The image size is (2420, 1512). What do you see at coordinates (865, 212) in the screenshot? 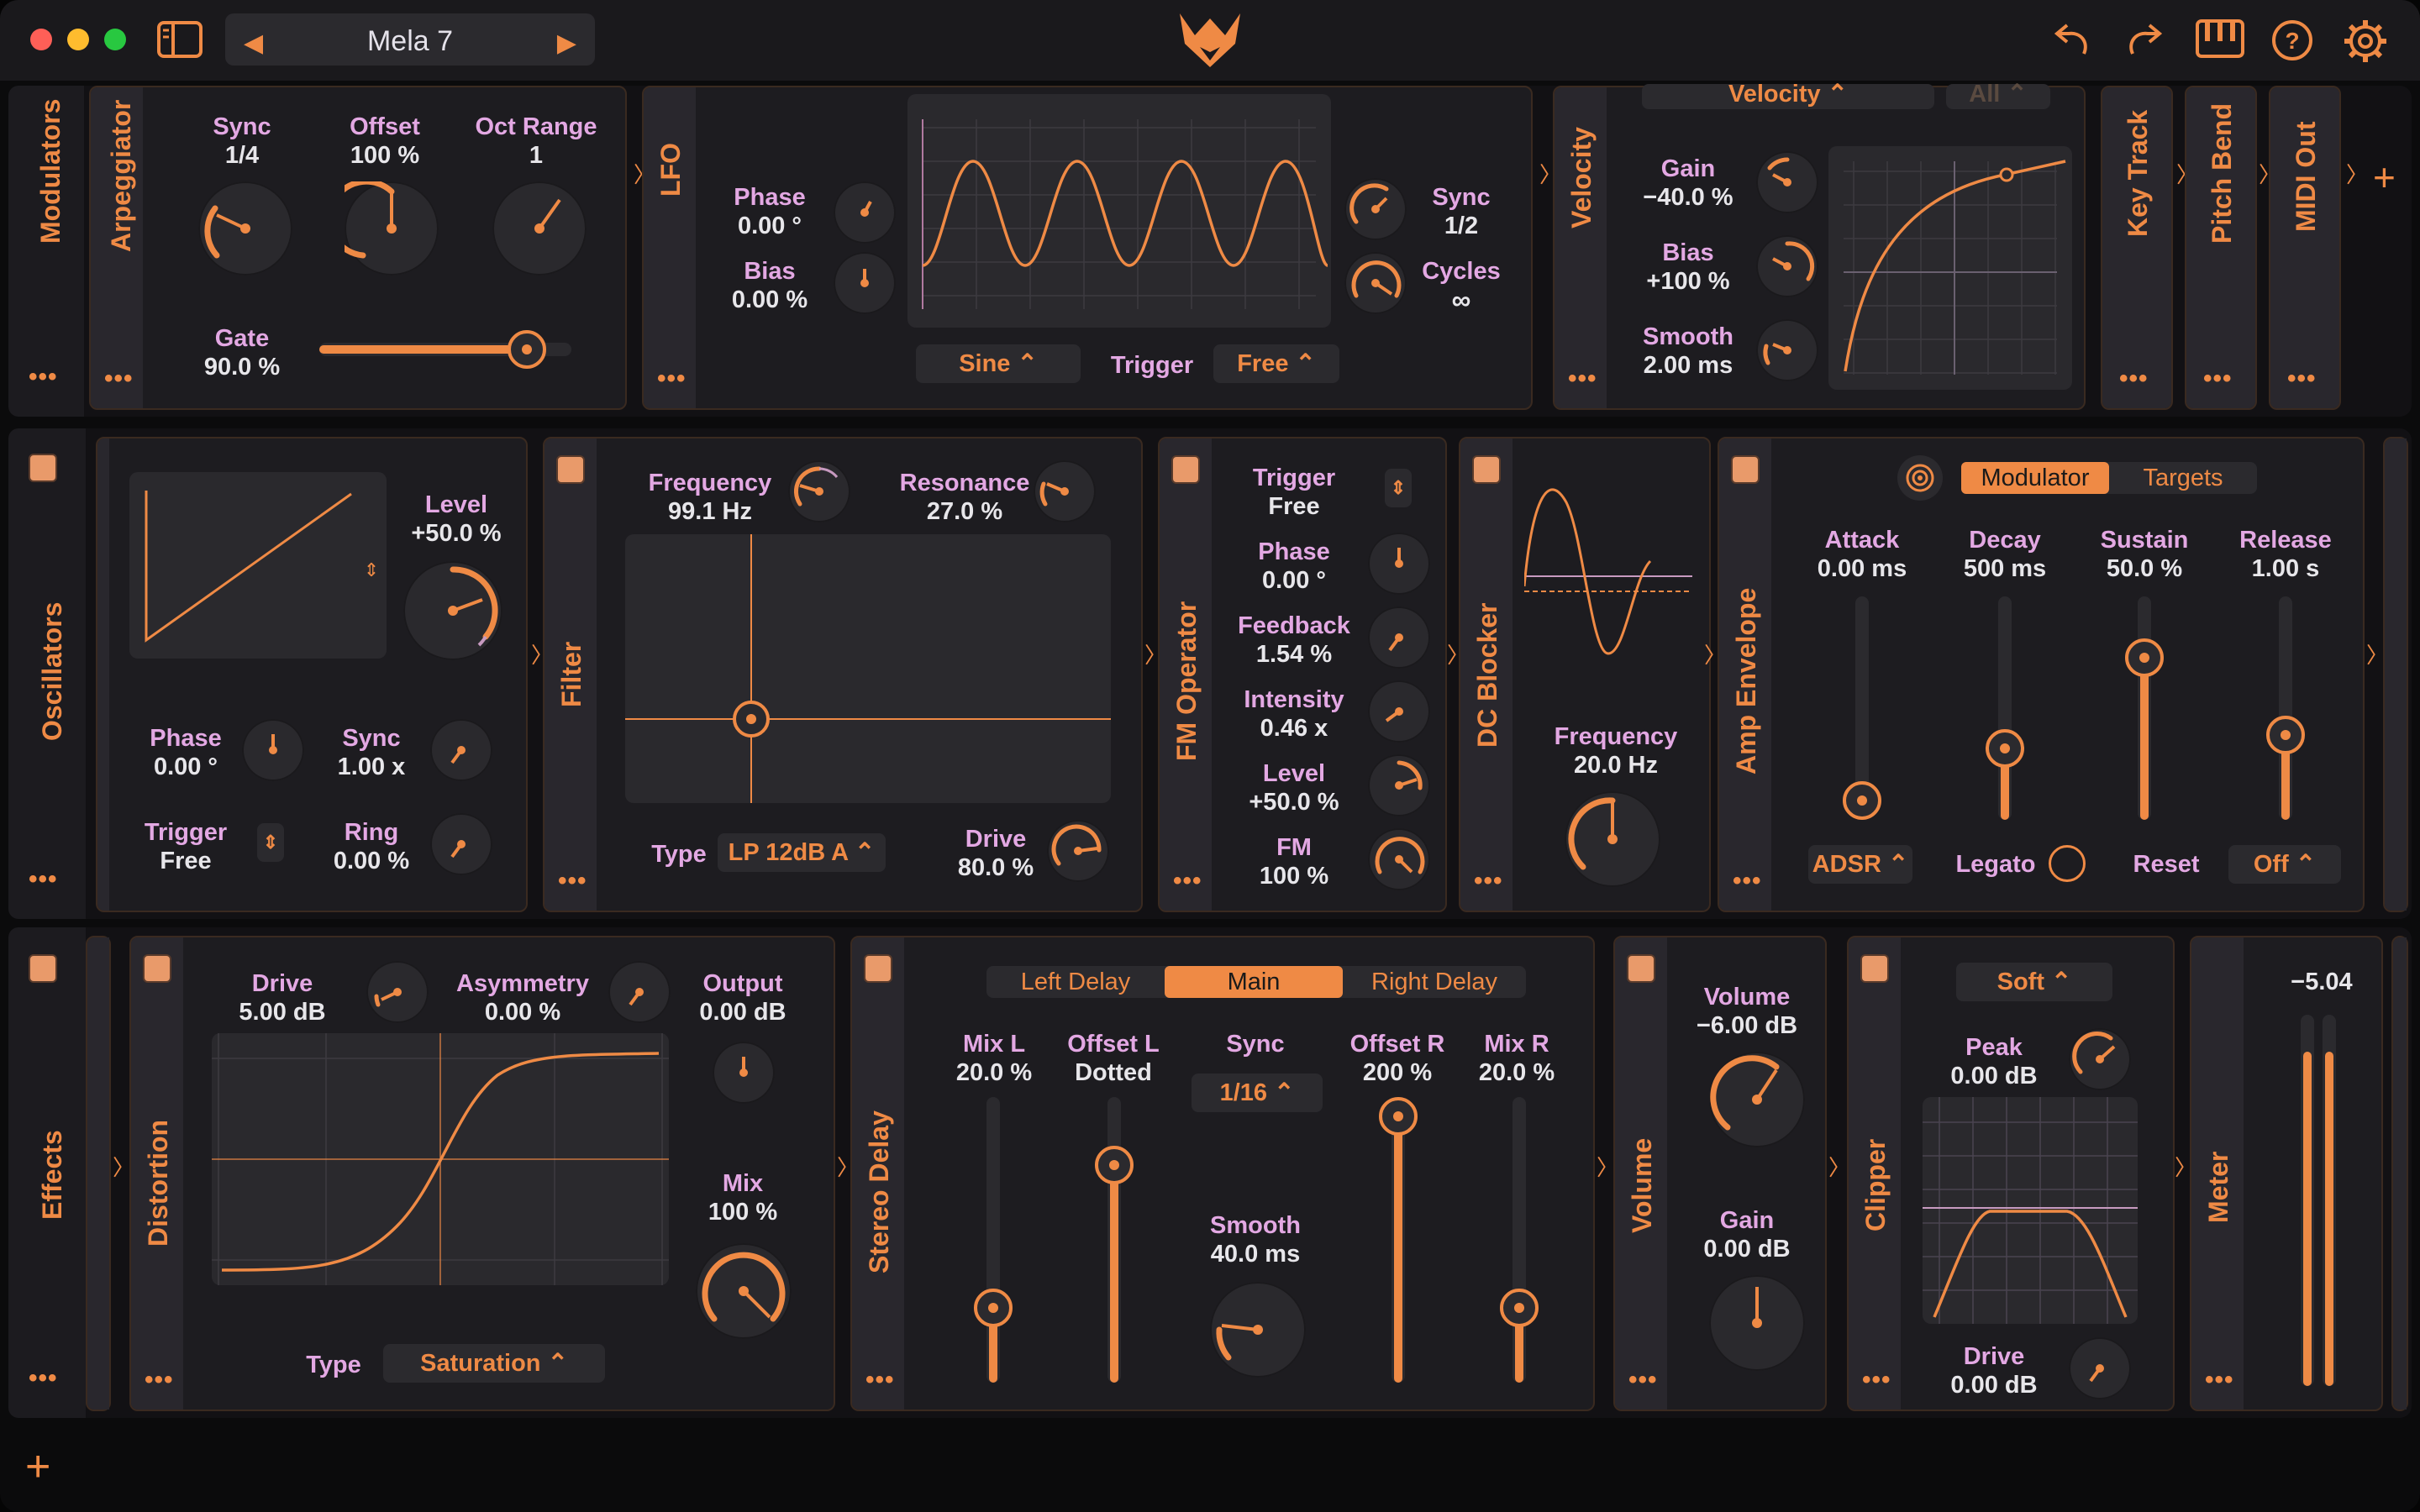
I see `lfo-phase-knob` at bounding box center [865, 212].